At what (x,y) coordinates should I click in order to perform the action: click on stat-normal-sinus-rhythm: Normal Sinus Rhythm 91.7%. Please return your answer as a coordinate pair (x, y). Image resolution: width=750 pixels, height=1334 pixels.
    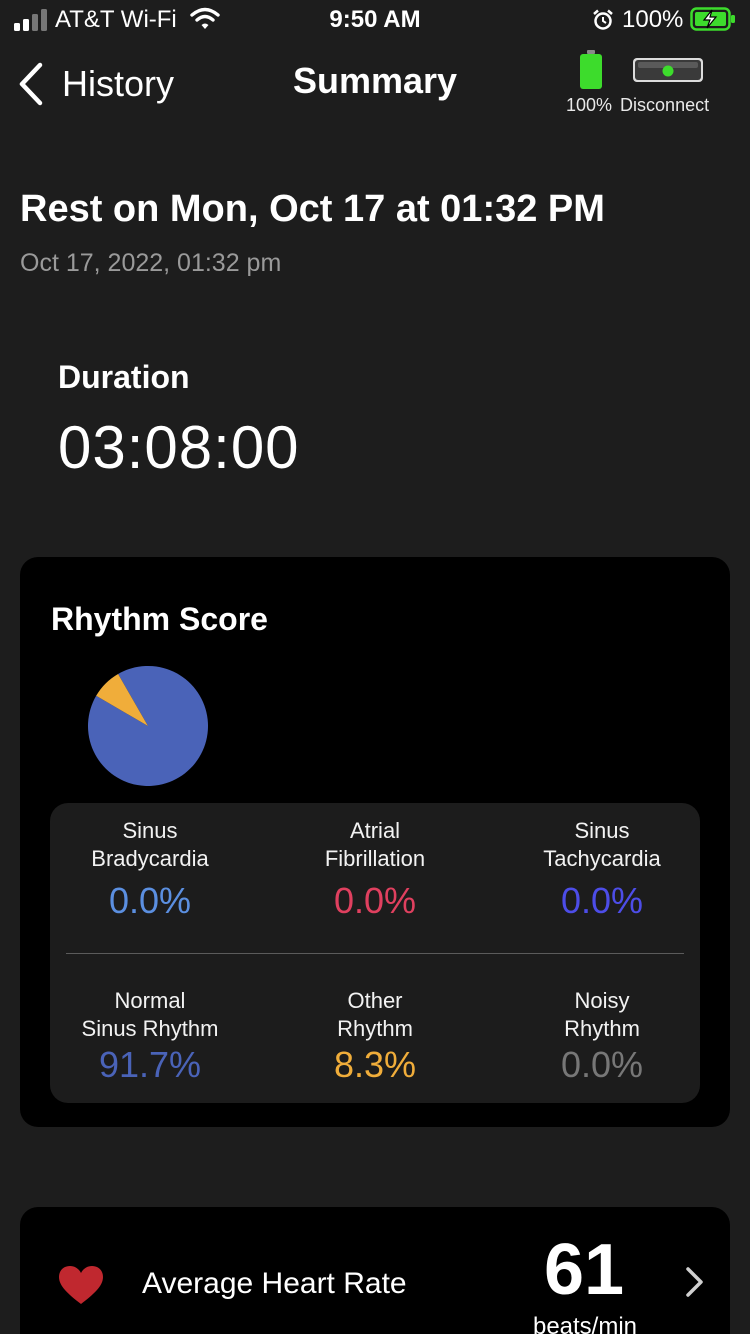
    Looking at the image, I should click on (150, 1037).